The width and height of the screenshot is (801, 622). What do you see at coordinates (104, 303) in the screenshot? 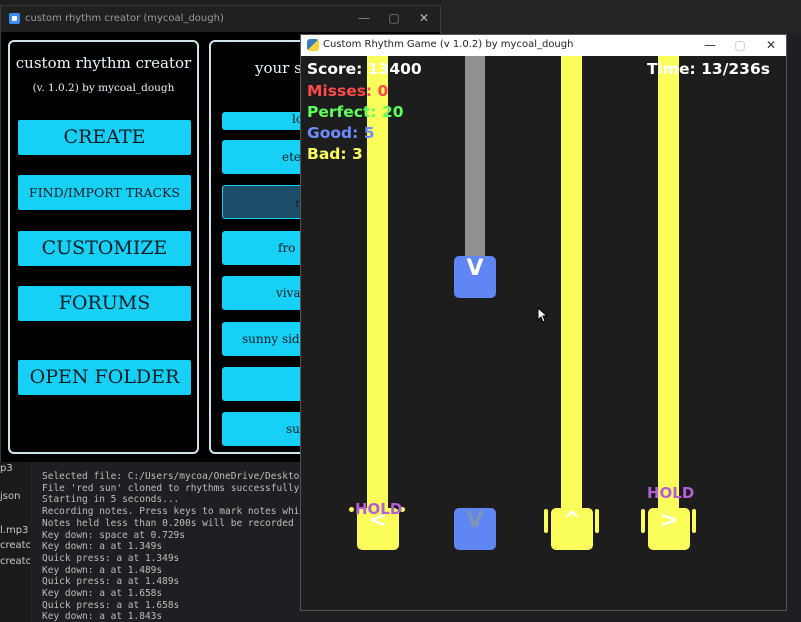
I see `forums-button: FORUMS` at bounding box center [104, 303].